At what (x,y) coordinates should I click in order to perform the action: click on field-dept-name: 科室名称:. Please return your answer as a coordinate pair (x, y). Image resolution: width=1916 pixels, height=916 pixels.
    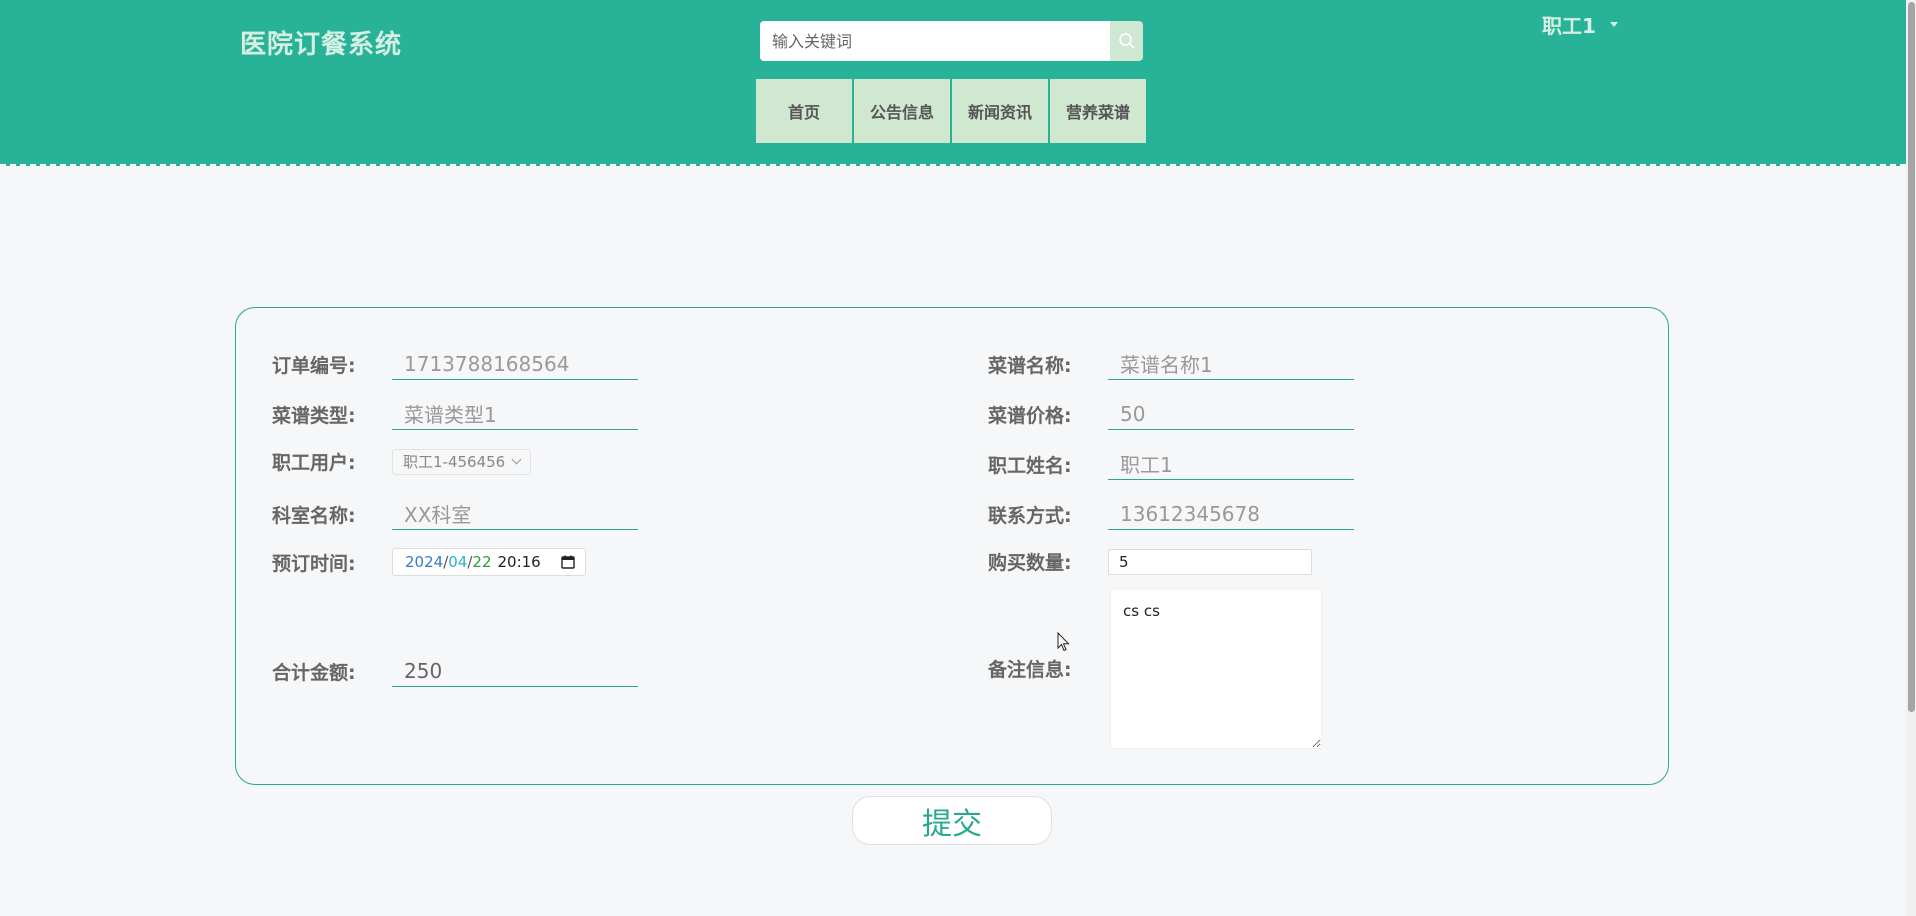
    Looking at the image, I should click on (455, 514).